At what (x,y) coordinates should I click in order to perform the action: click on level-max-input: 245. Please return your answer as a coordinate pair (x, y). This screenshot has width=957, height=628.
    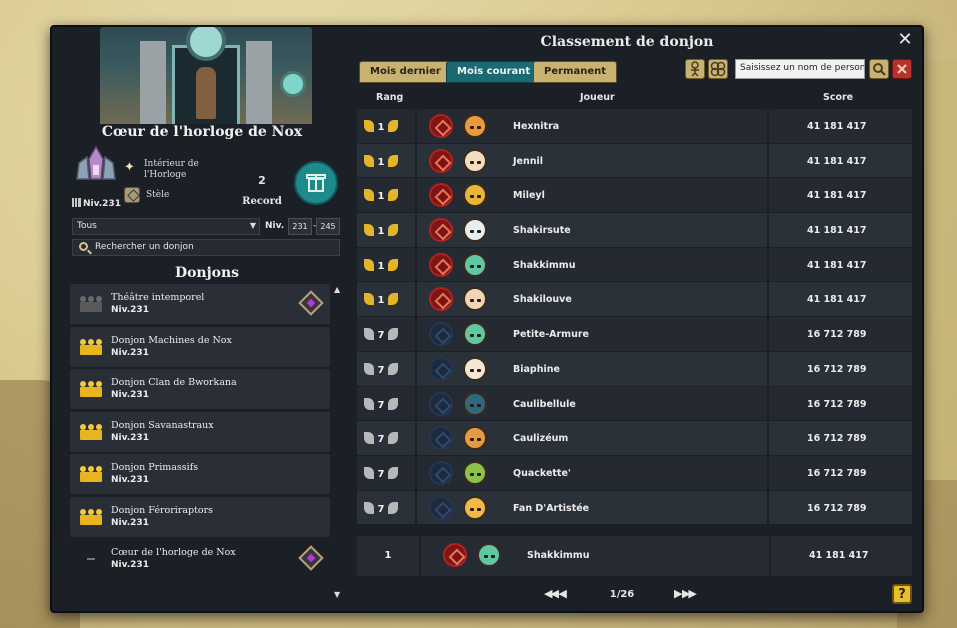
    Looking at the image, I should click on (328, 226).